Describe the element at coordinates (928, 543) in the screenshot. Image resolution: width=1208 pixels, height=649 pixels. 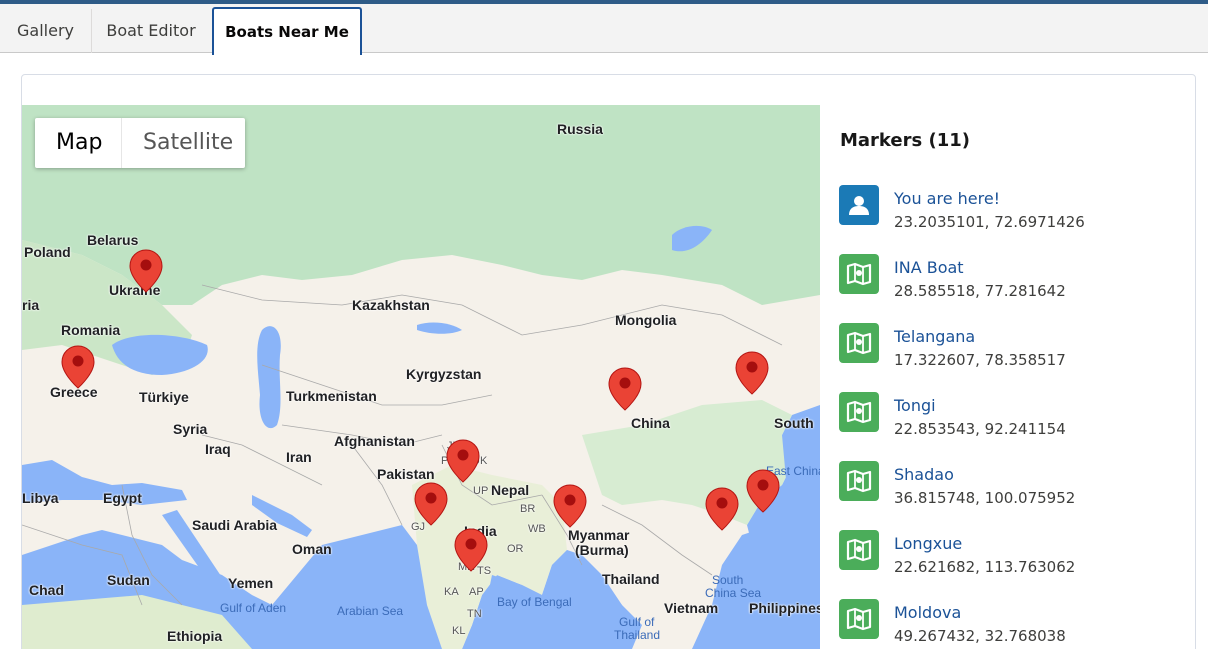
I see `marker-name-link: Longxue` at that location.